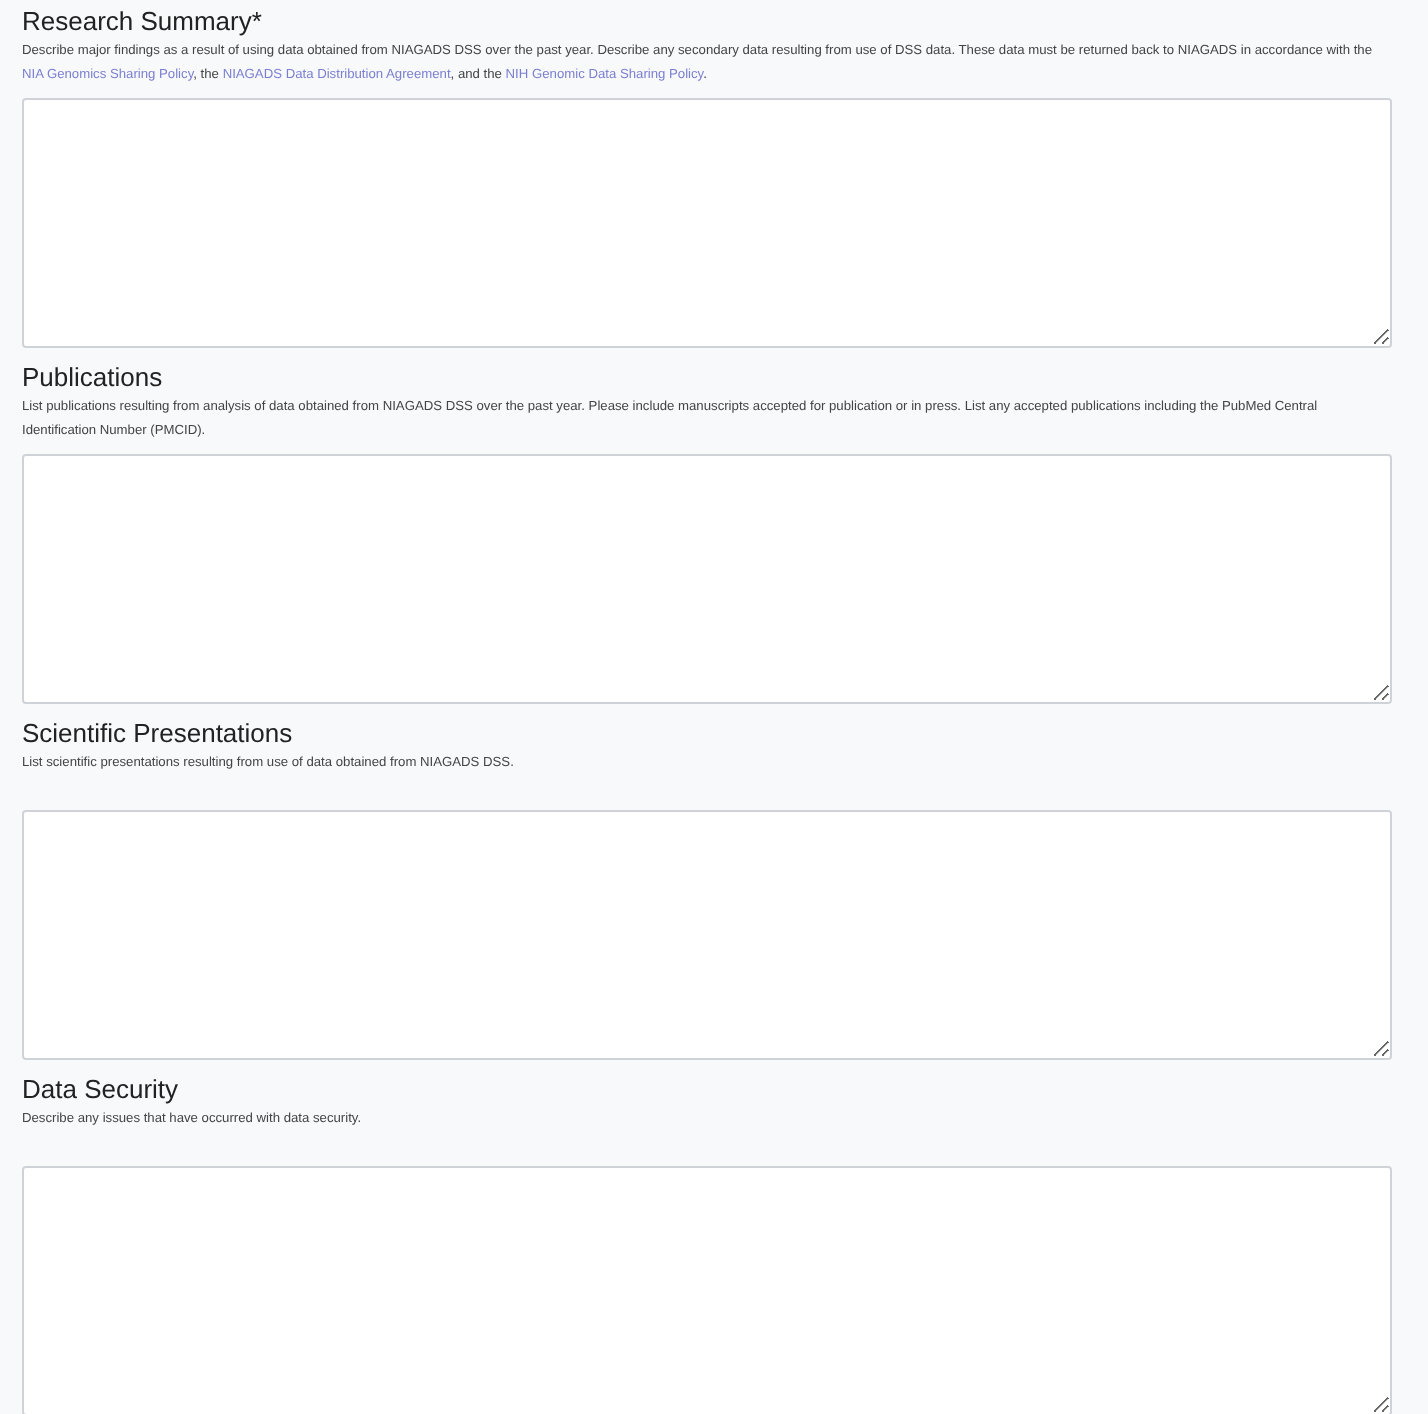  What do you see at coordinates (143, 21) in the screenshot?
I see `section-heading: Research Summary*` at bounding box center [143, 21].